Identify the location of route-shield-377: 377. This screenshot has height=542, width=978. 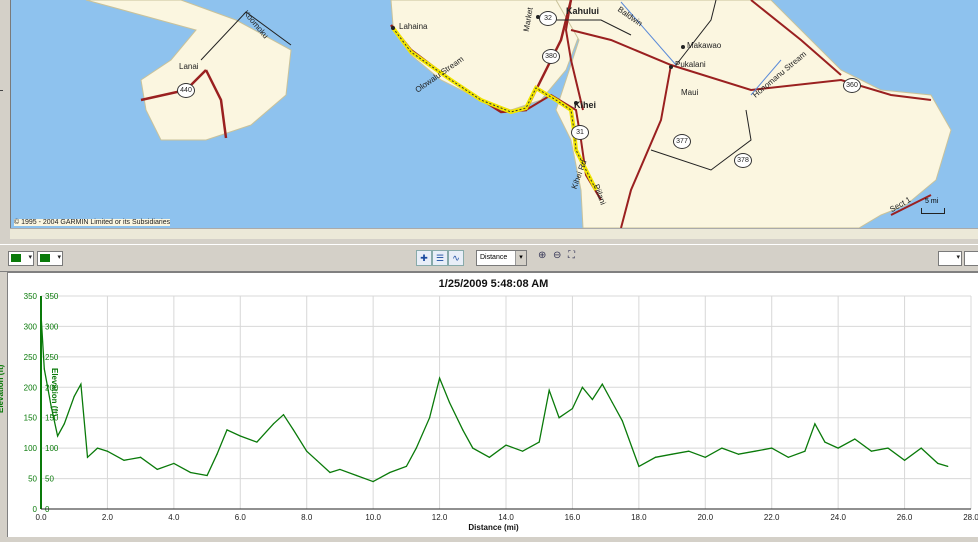
(682, 141).